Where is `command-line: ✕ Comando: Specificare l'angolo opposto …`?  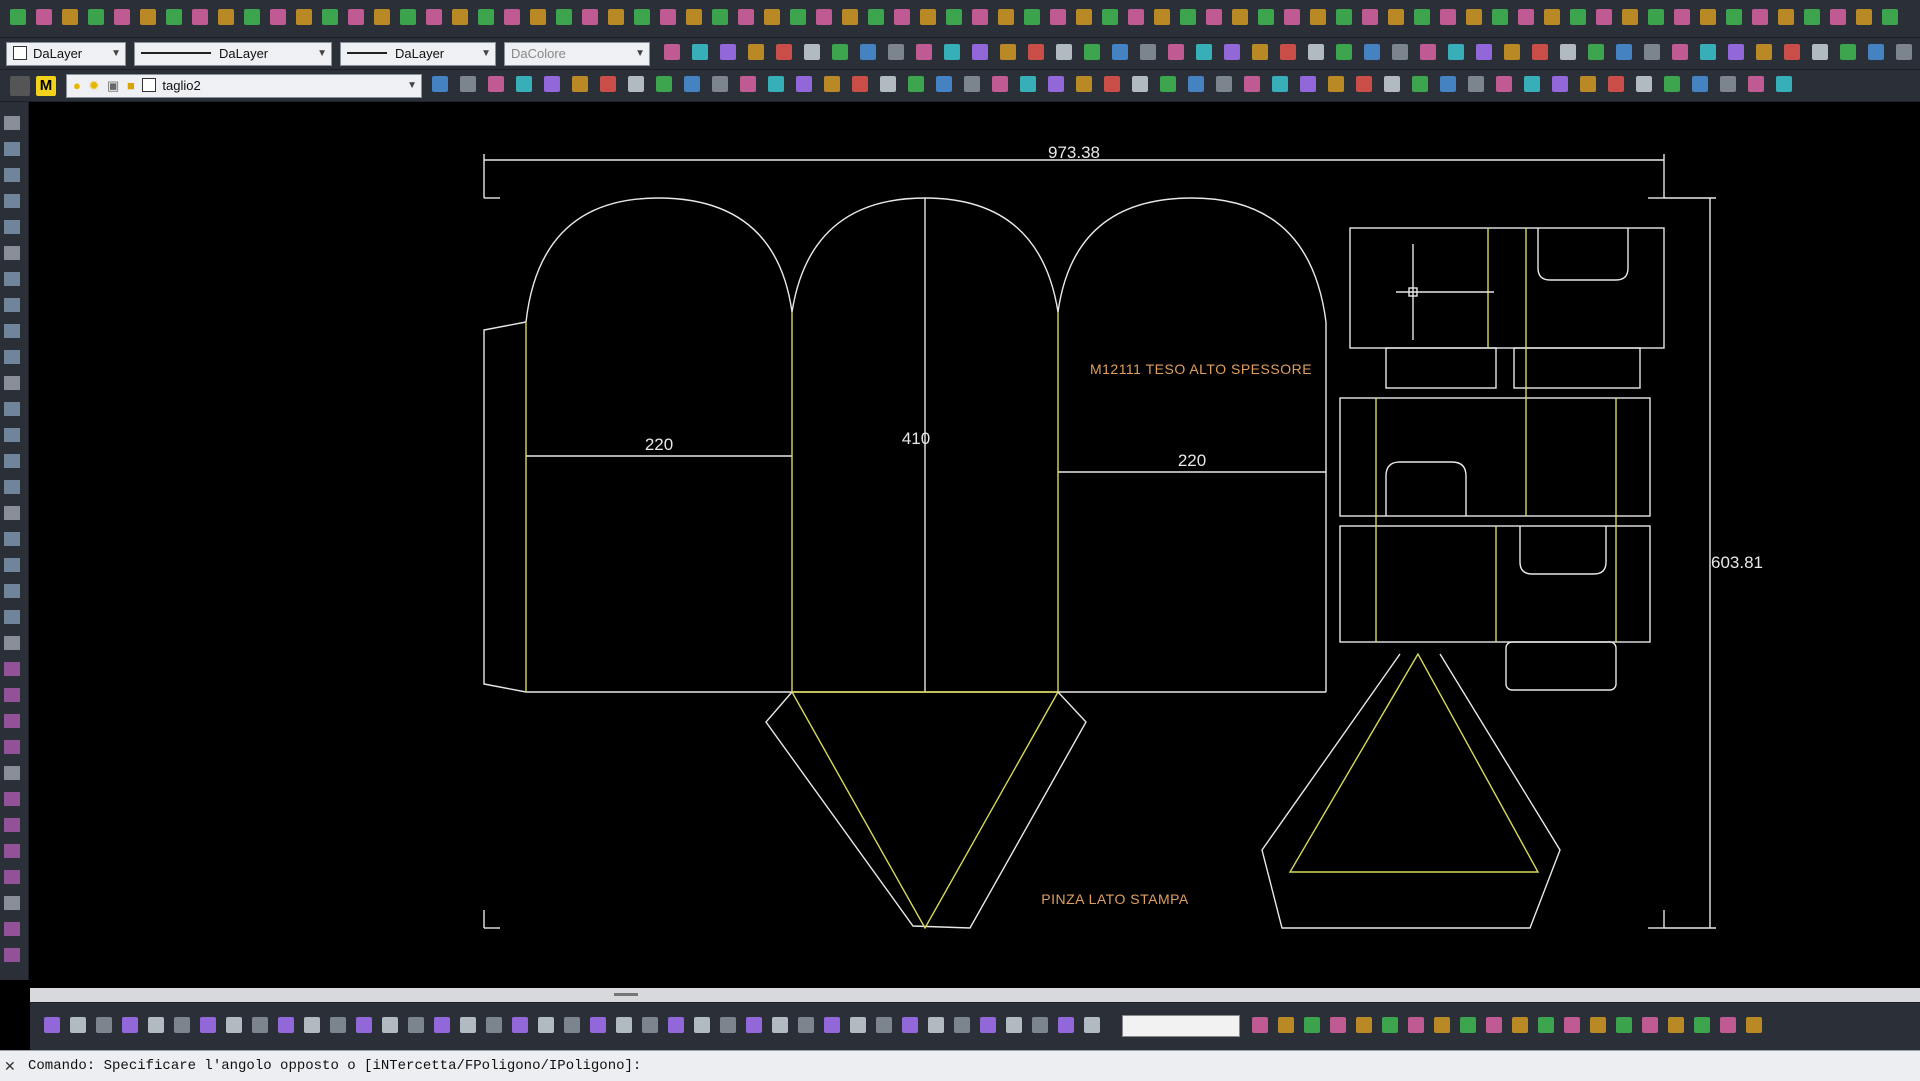
command-line: ✕ Comando: Specificare l'angolo opposto … is located at coordinates (960, 1065).